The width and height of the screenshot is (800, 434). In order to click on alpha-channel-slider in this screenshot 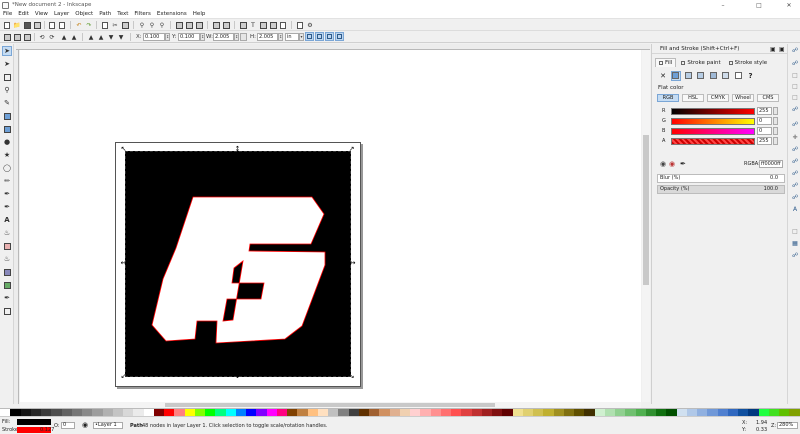, I will do `click(713, 141)`.